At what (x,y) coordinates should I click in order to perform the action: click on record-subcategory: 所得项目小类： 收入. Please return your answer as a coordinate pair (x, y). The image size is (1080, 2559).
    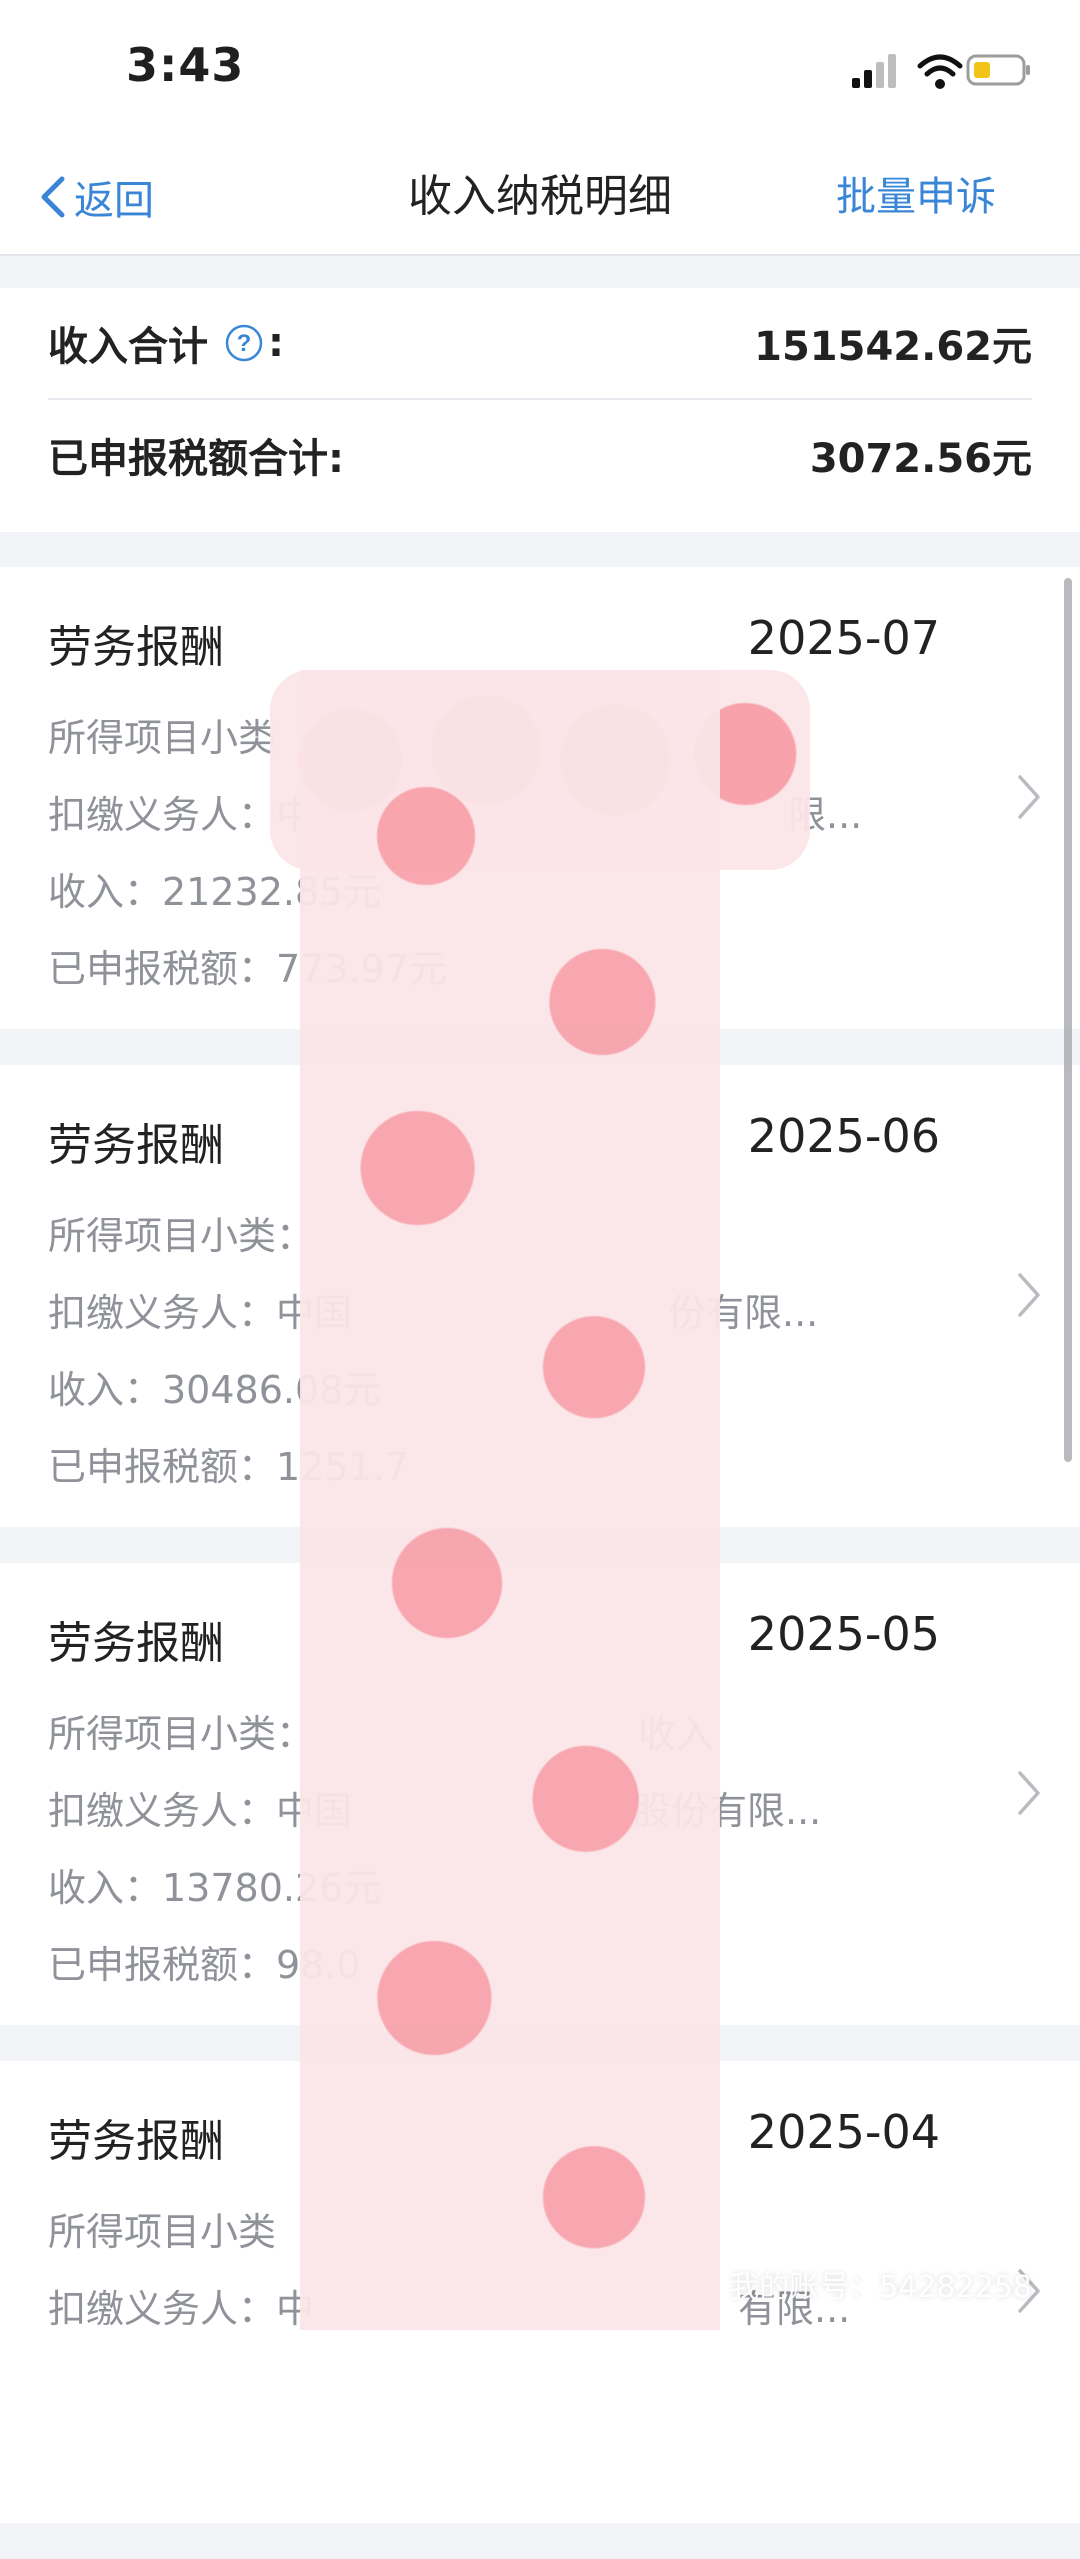
    Looking at the image, I should click on (381, 1730).